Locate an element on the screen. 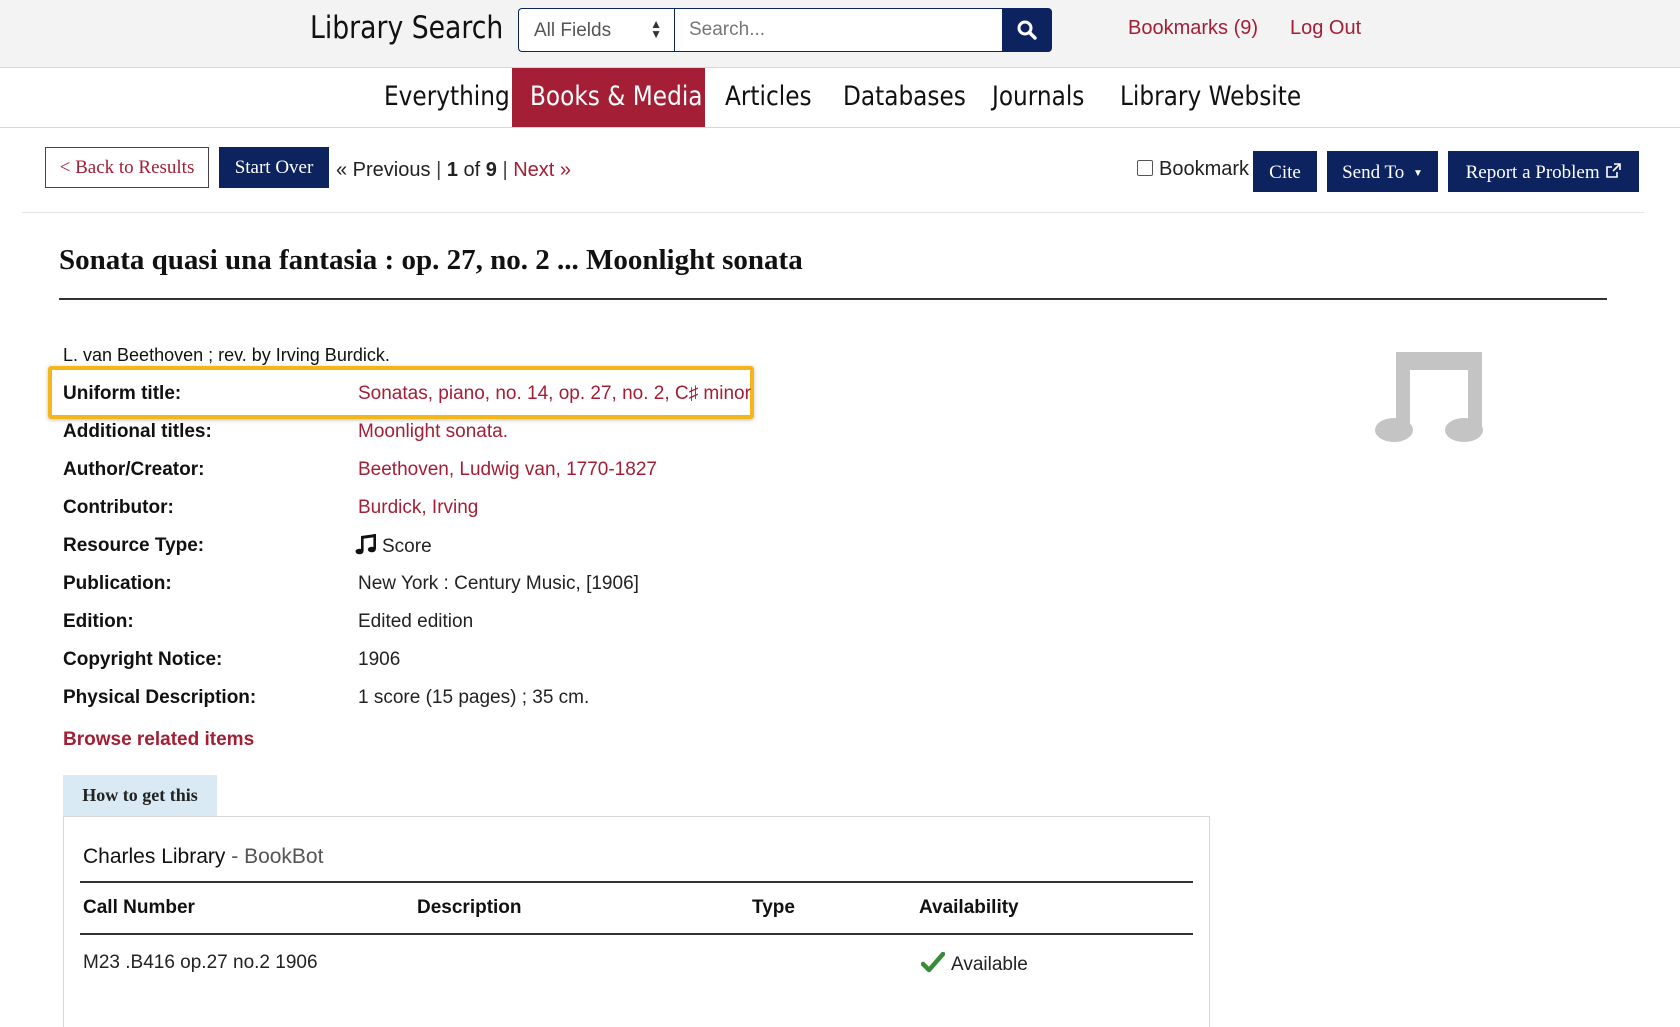 The width and height of the screenshot is (1680, 1027). tab-everything: Everything is located at coordinates (447, 97).